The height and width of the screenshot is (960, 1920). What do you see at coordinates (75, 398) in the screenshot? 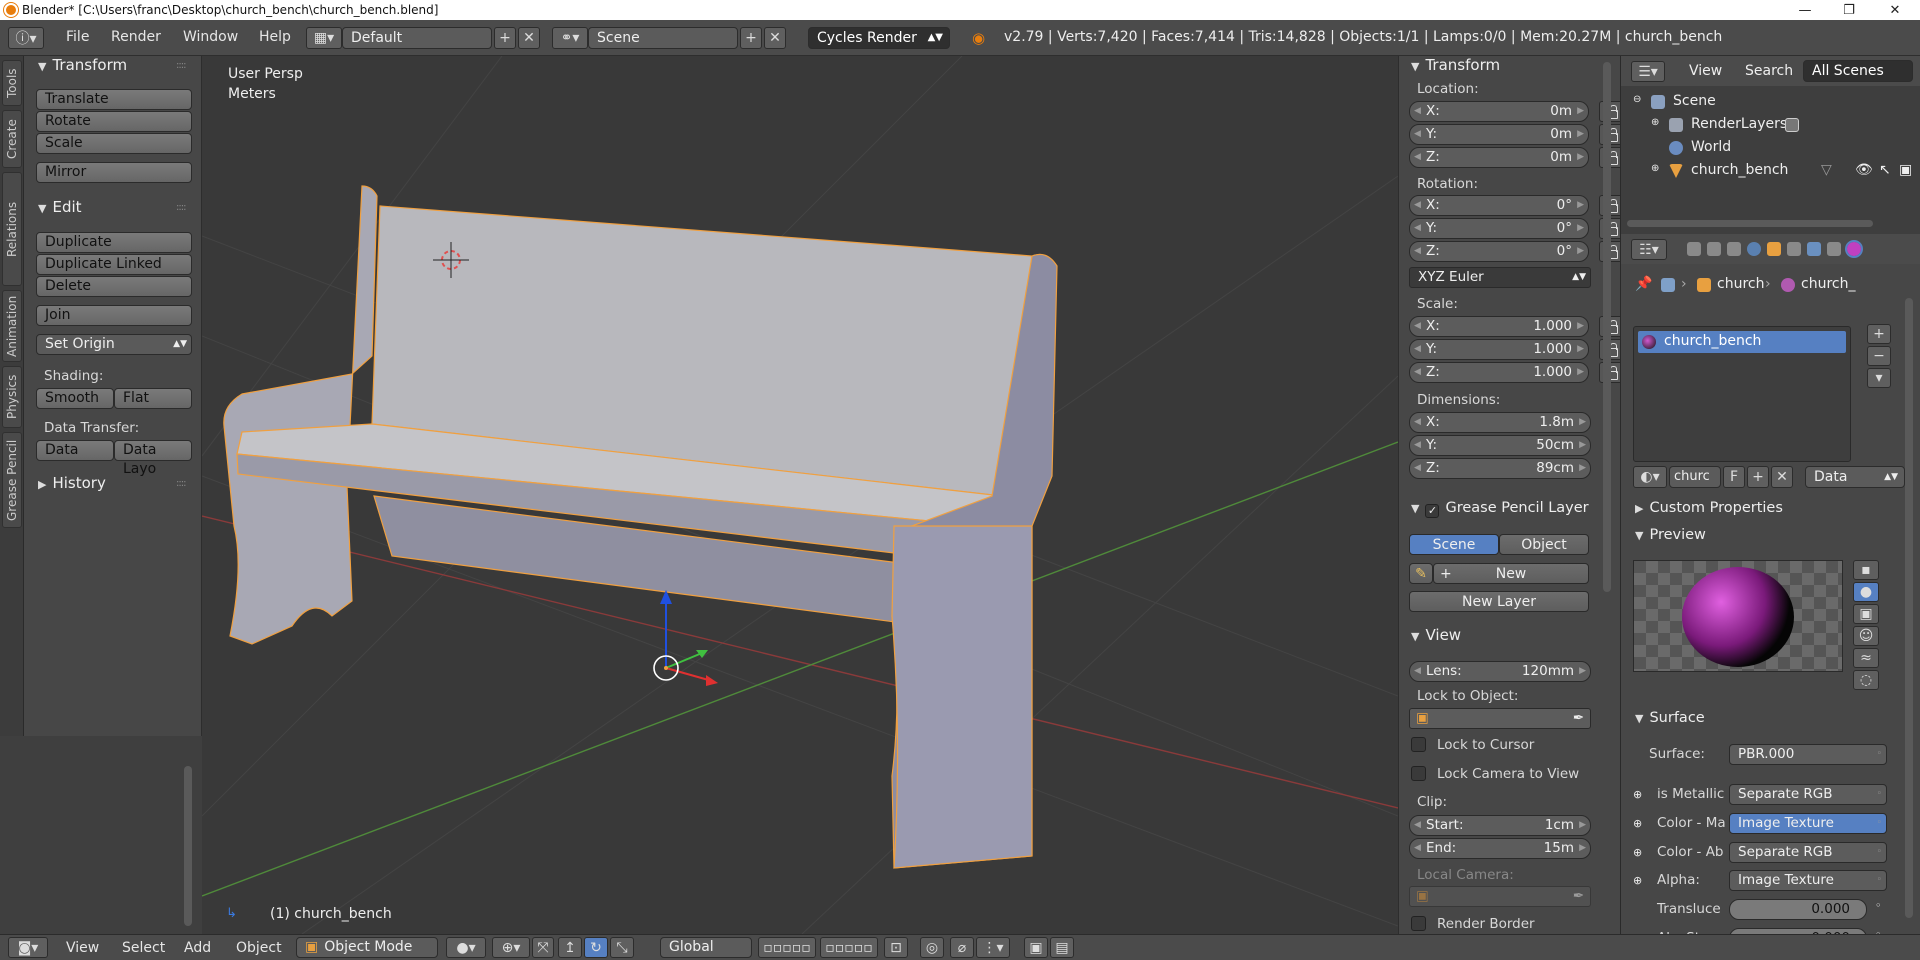
I see `shade-smooth-button: Smooth` at bounding box center [75, 398].